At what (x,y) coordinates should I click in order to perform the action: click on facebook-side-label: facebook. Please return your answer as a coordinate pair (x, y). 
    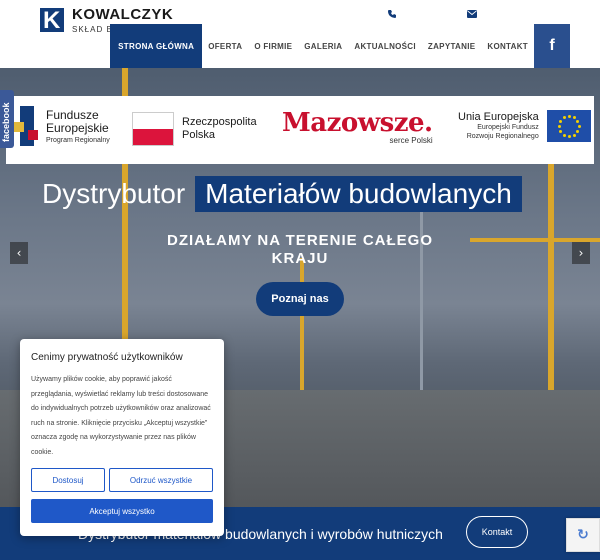
    Looking at the image, I should click on (6, 122).